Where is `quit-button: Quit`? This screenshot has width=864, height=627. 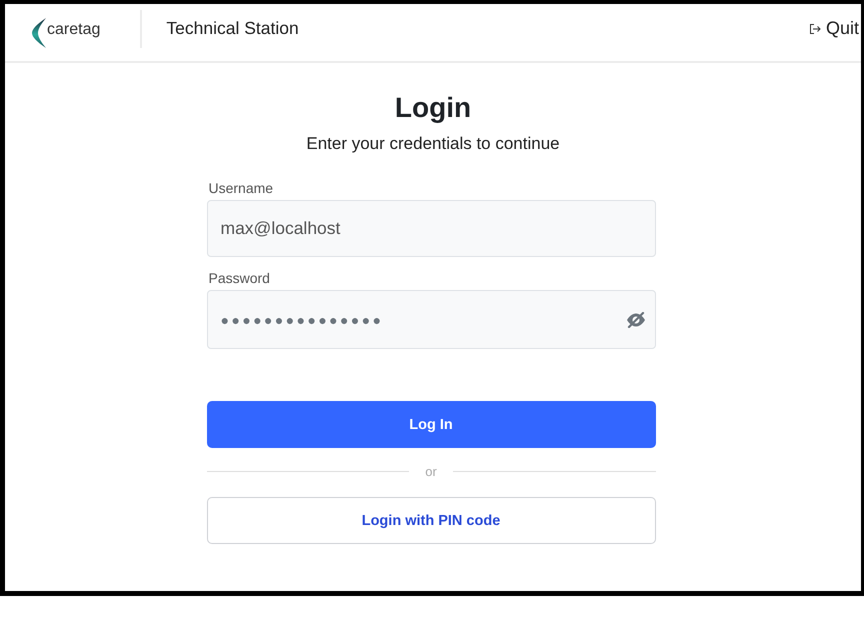 quit-button: Quit is located at coordinates (833, 28).